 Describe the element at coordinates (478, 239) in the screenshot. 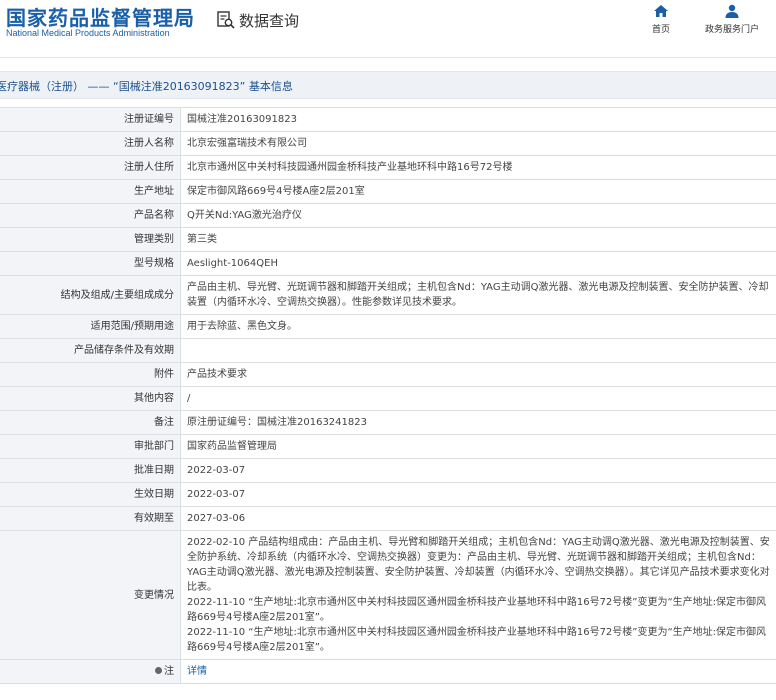

I see `detail-row-value: 第三类` at that location.